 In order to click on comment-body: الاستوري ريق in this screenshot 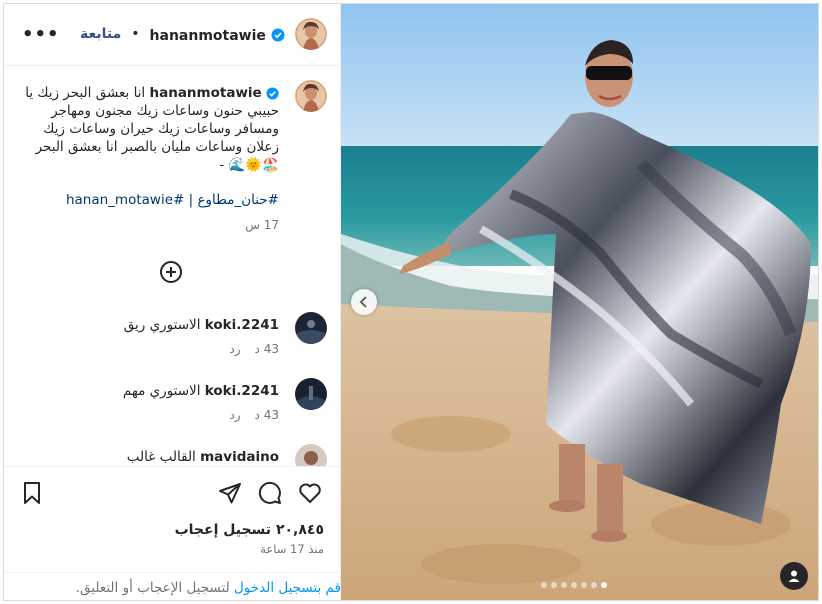, I will do `click(162, 325)`.